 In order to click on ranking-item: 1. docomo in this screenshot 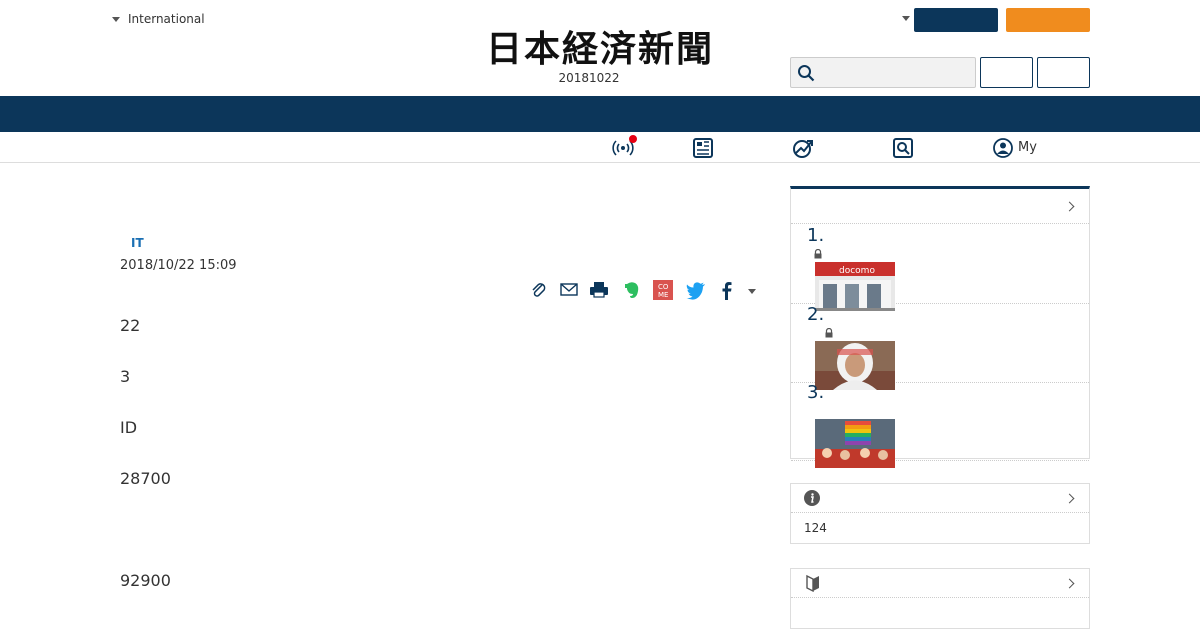, I will do `click(940, 268)`.